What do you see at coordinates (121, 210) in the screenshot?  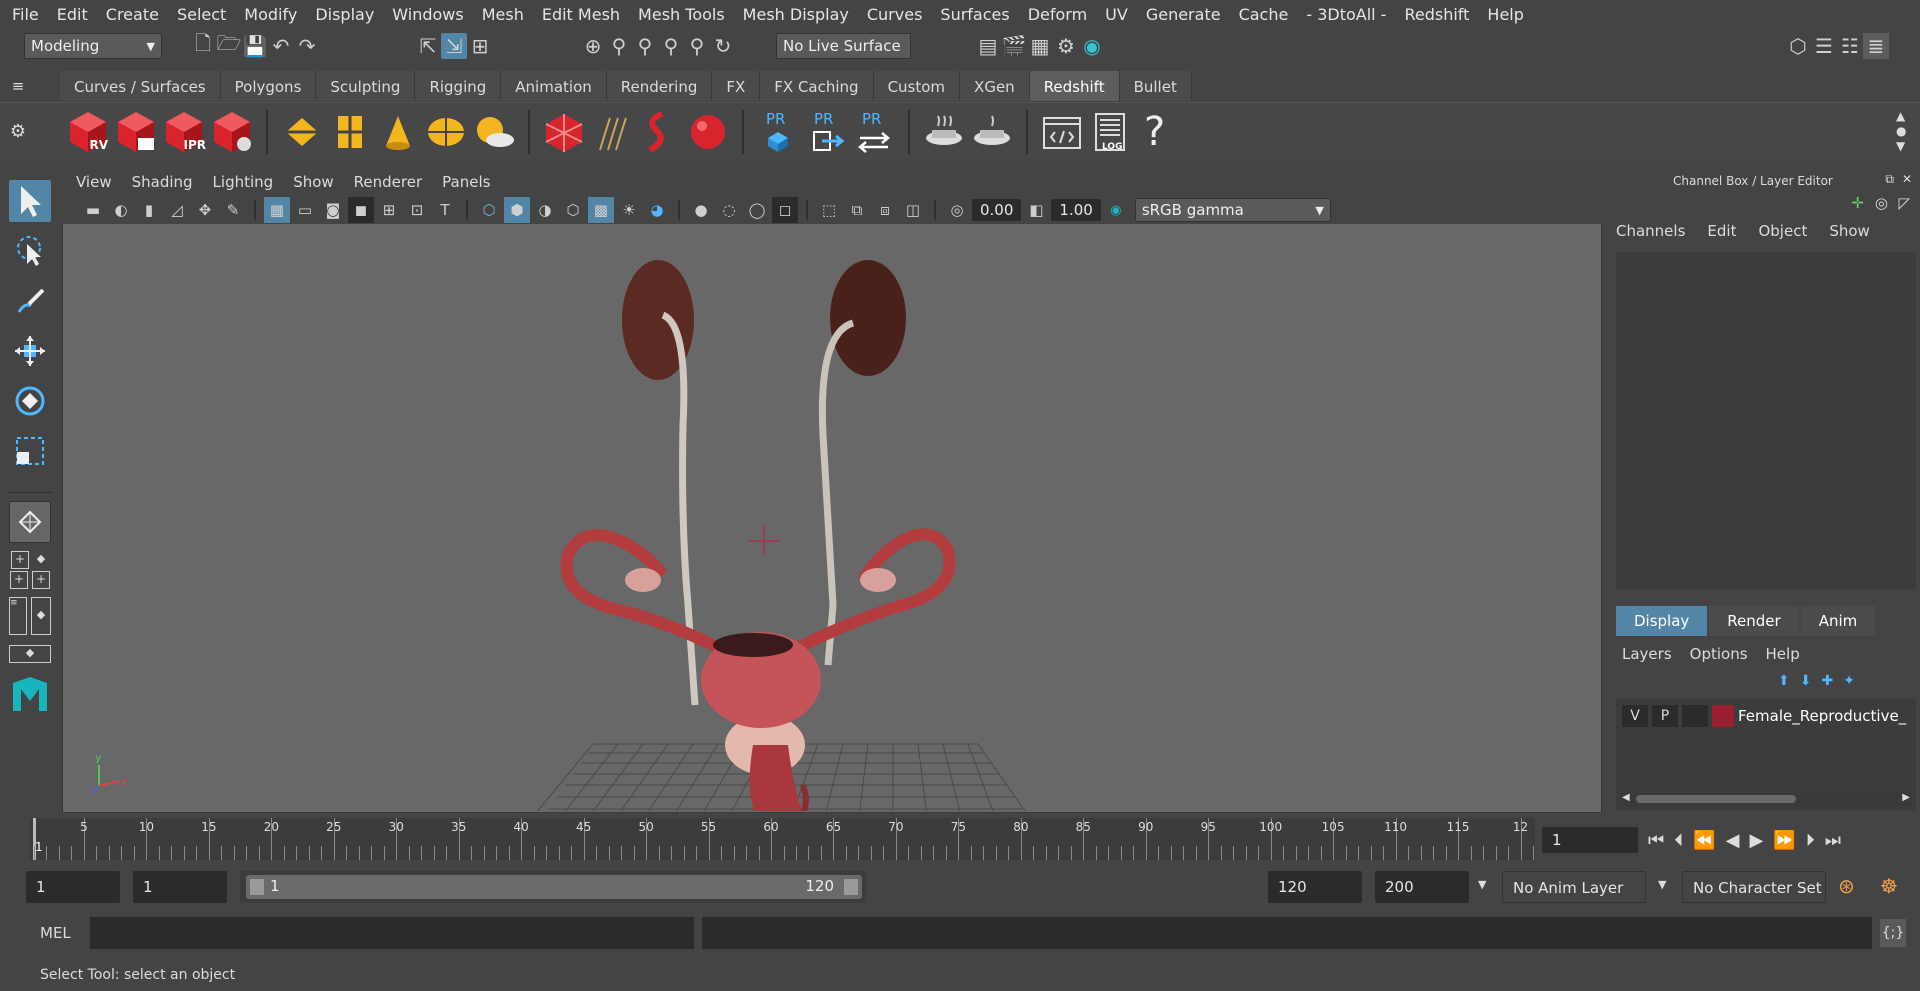 I see `camera-attributes-icon: ◐` at bounding box center [121, 210].